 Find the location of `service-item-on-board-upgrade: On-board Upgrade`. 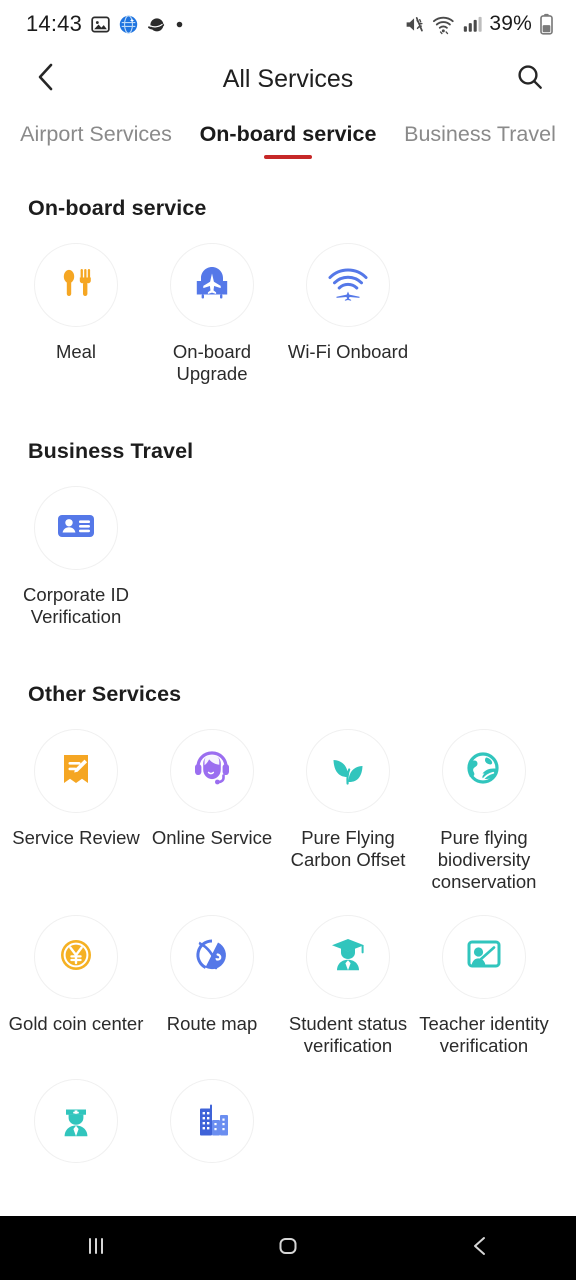

service-item-on-board-upgrade: On-board Upgrade is located at coordinates (212, 303).